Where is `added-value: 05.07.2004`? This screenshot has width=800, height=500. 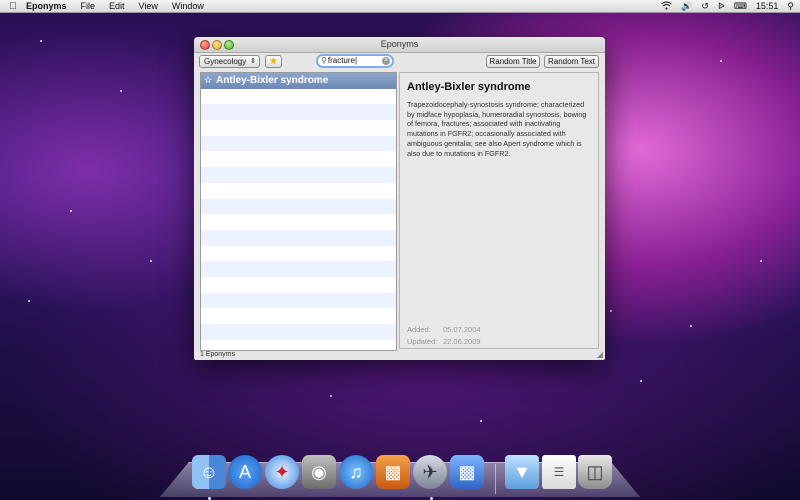
added-value: 05.07.2004 is located at coordinates (462, 329).